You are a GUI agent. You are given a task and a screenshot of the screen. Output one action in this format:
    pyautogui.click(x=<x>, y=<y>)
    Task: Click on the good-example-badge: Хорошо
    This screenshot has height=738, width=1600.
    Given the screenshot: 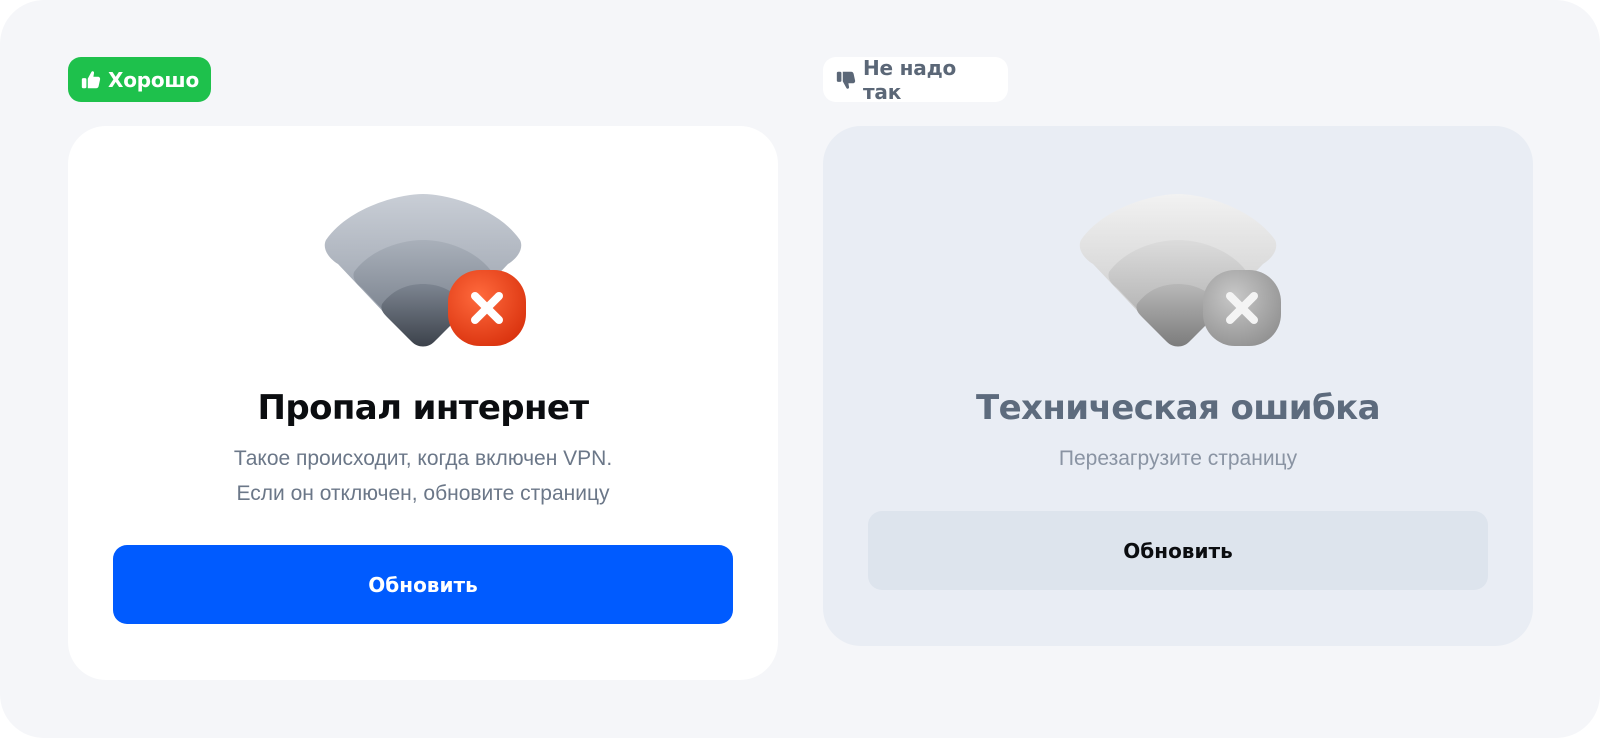 What is the action you would take?
    pyautogui.click(x=139, y=79)
    